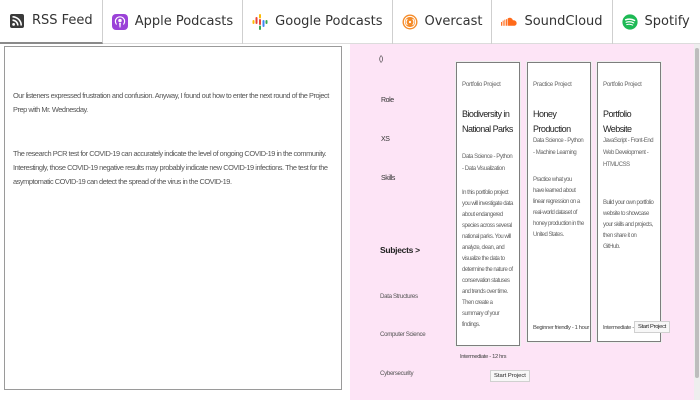 The height and width of the screenshot is (400, 700). I want to click on tab-spotify: Spotify, so click(656, 22).